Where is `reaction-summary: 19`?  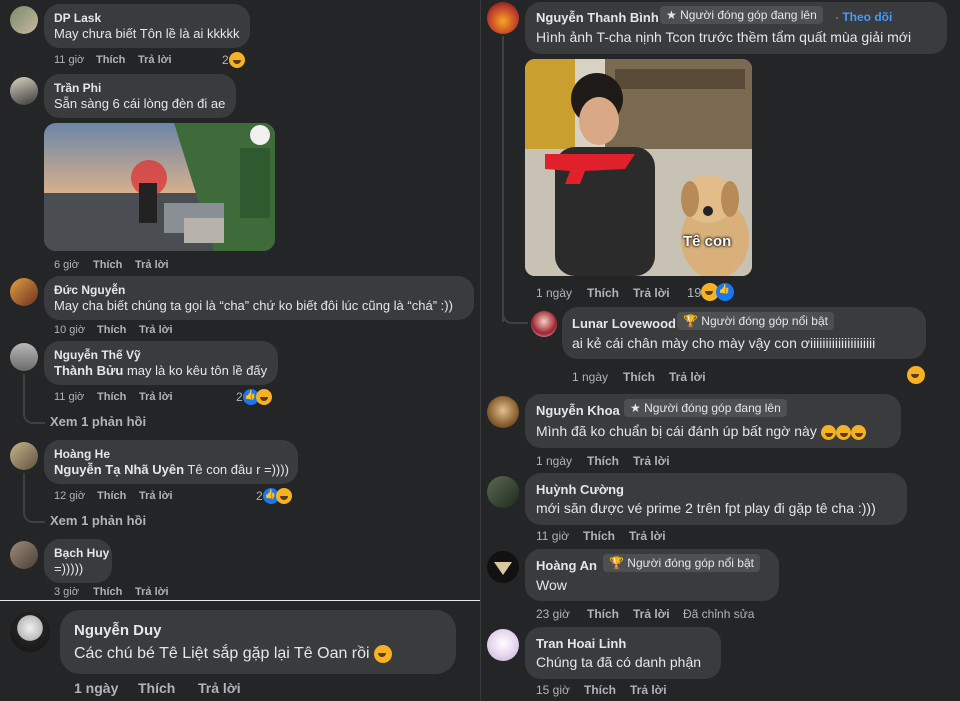
reaction-summary: 19 is located at coordinates (711, 292).